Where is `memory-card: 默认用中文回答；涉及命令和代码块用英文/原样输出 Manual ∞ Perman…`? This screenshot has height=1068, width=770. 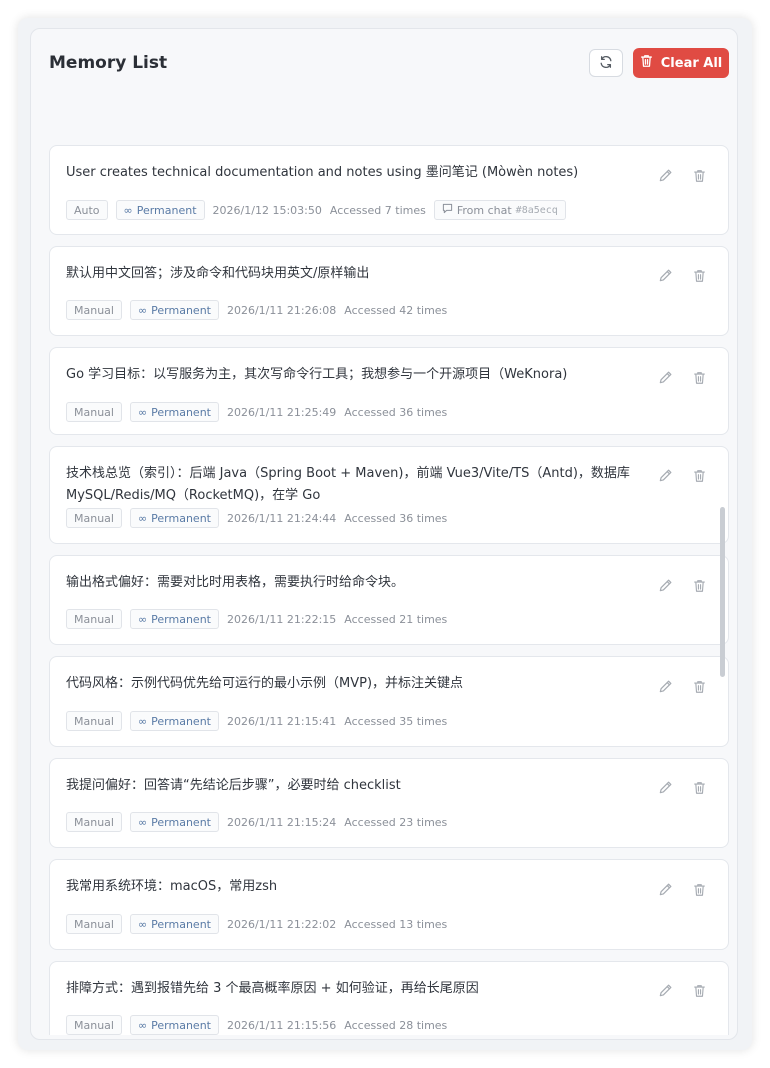
memory-card: 默认用中文回答；涉及命令和代码块用英文/原样输出 Manual ∞ Perman… is located at coordinates (389, 291).